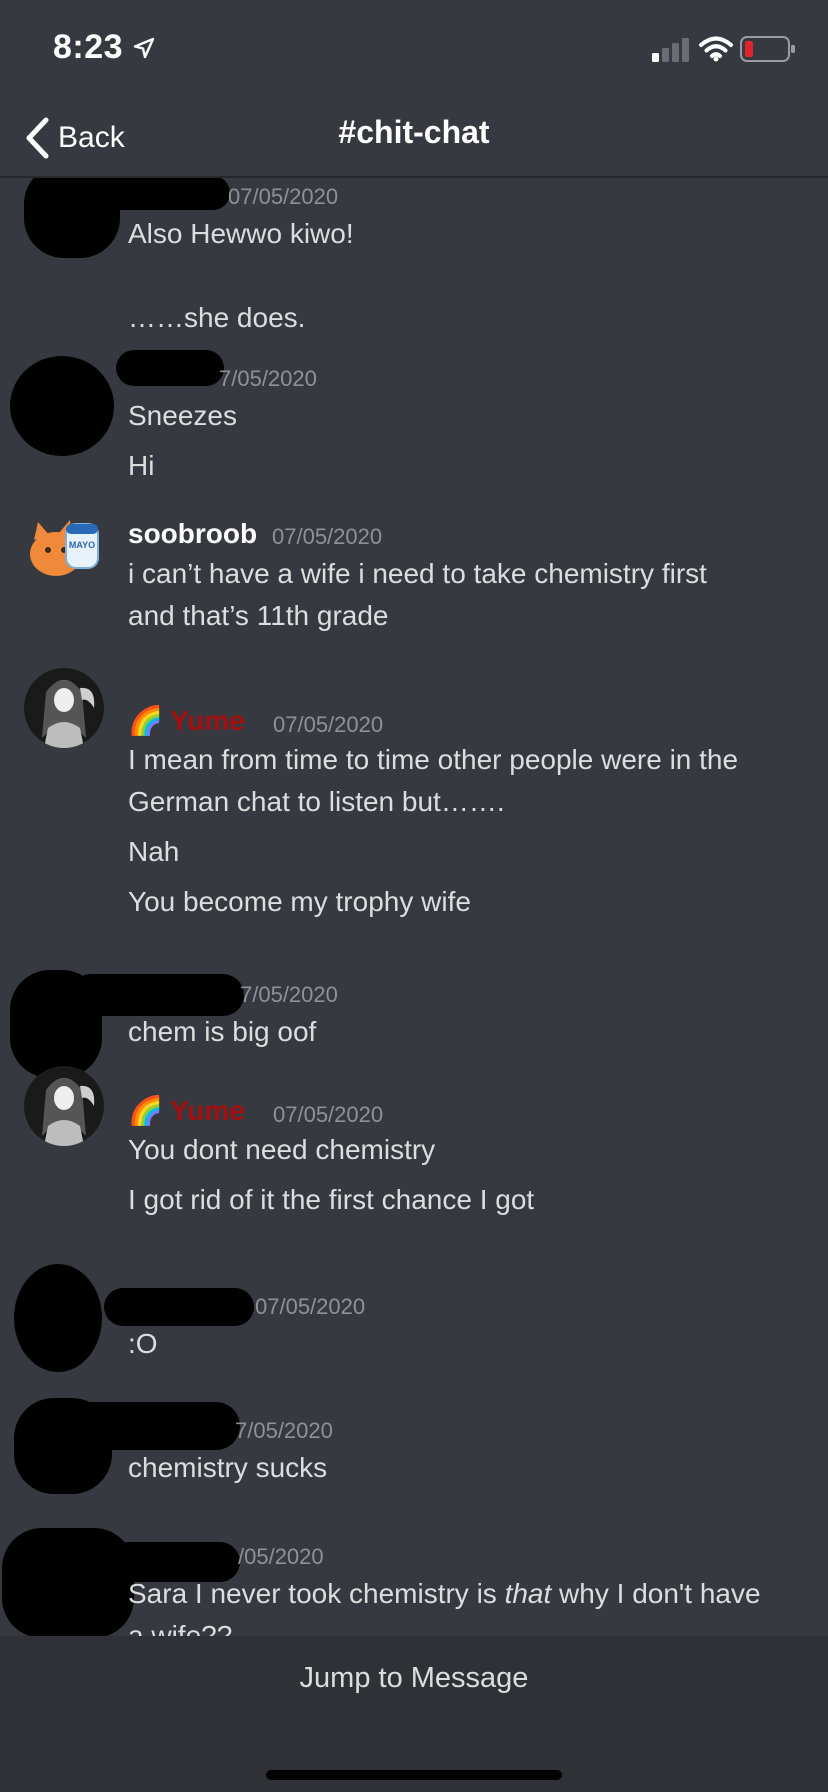  What do you see at coordinates (716, 49) in the screenshot?
I see `wifi-icon` at bounding box center [716, 49].